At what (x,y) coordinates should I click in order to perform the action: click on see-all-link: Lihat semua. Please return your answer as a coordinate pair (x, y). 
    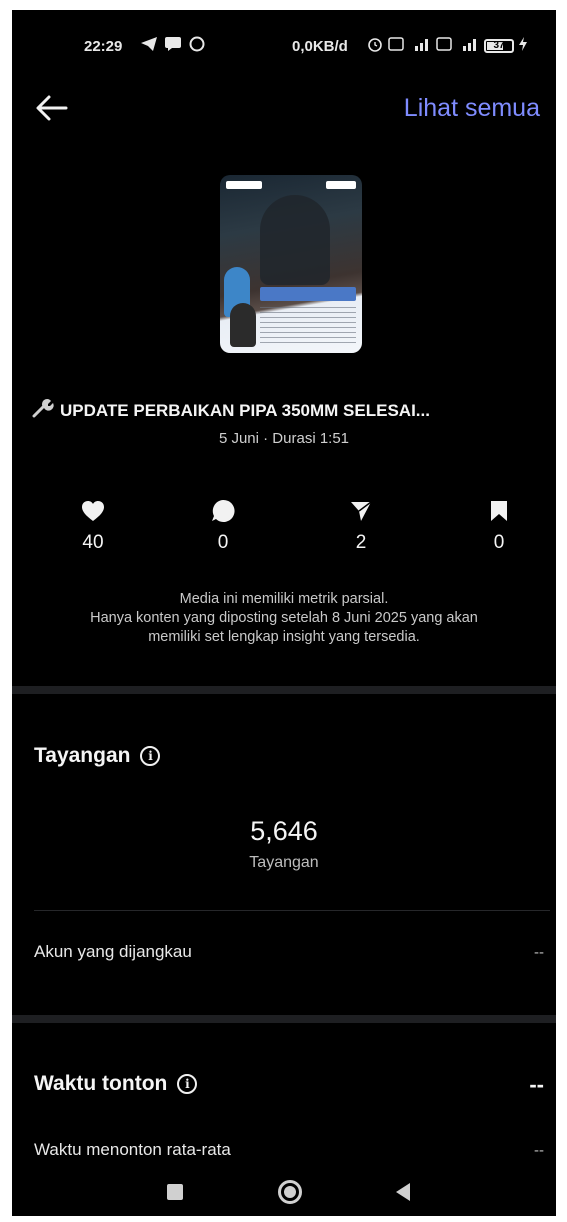
    Looking at the image, I should click on (472, 108).